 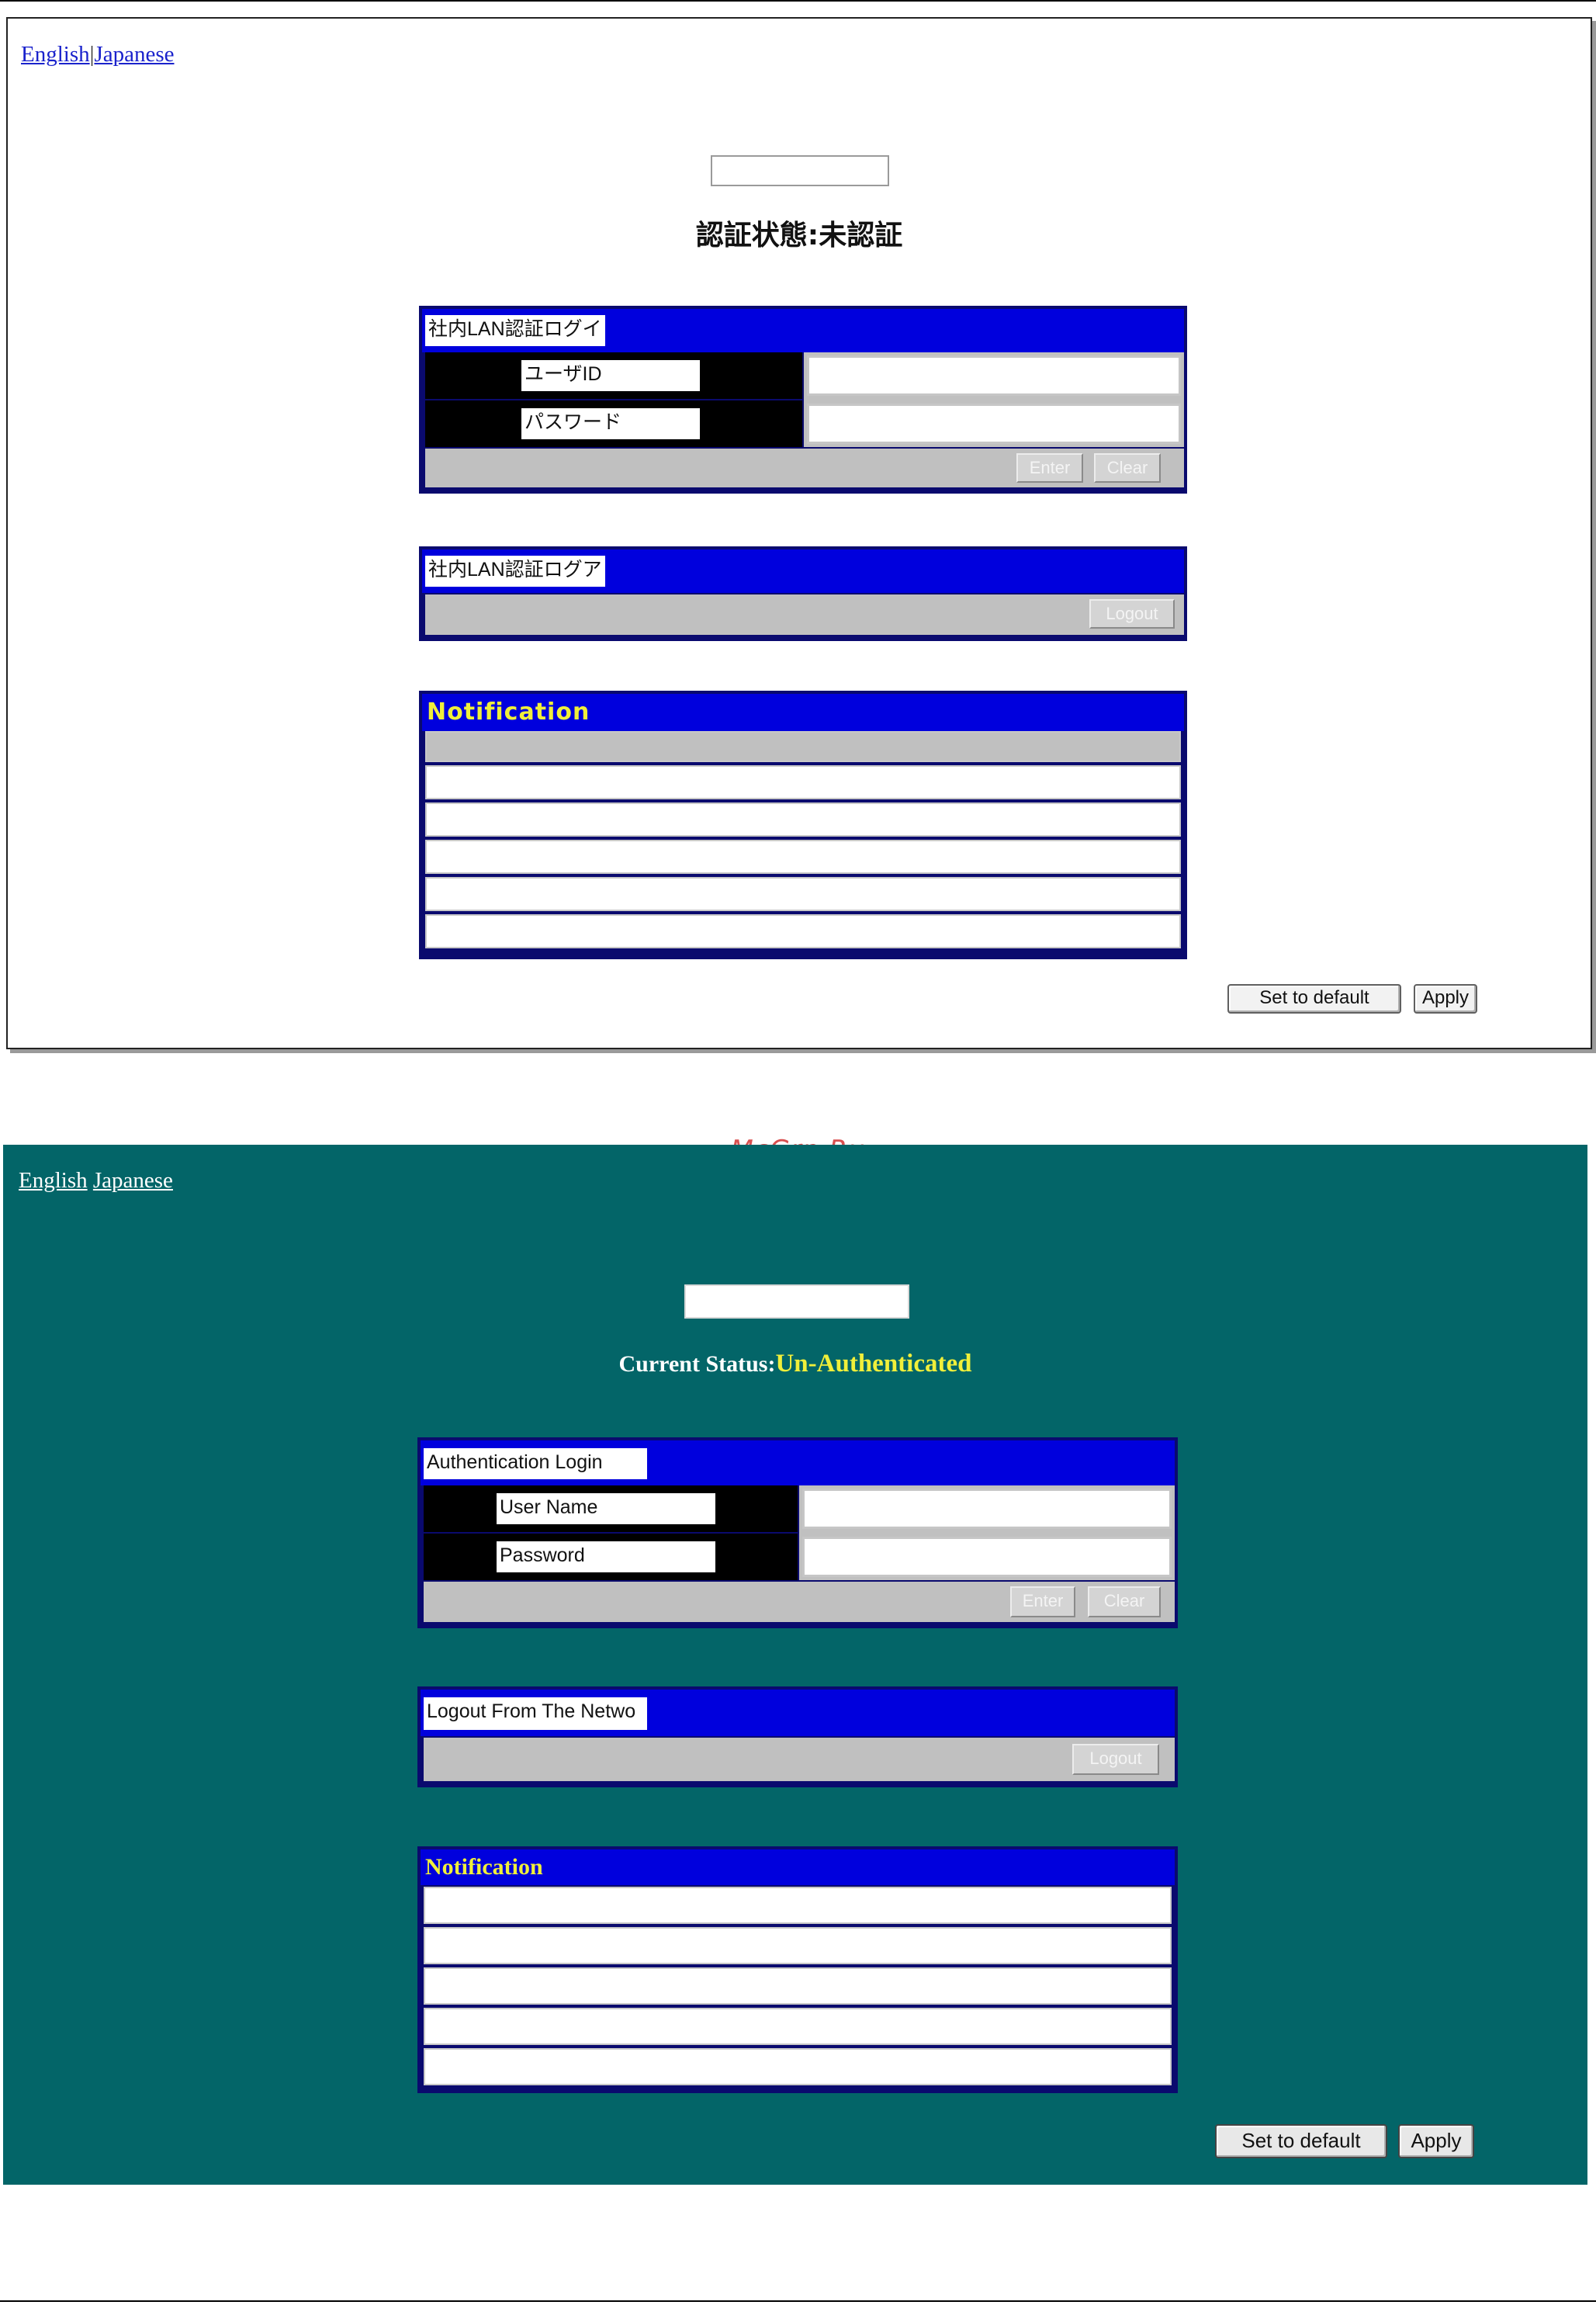 I want to click on logout-panel-caption: Logout From The Netwo, so click(x=535, y=1713).